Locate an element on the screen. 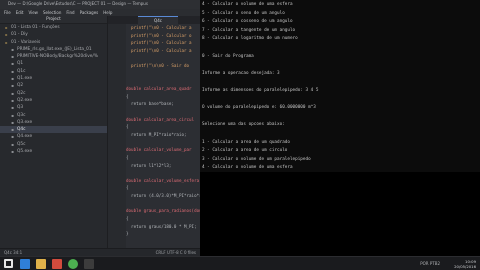 The height and width of the screenshot is (270, 480). tree-item: ▪ Q4.exe is located at coordinates (53, 136).